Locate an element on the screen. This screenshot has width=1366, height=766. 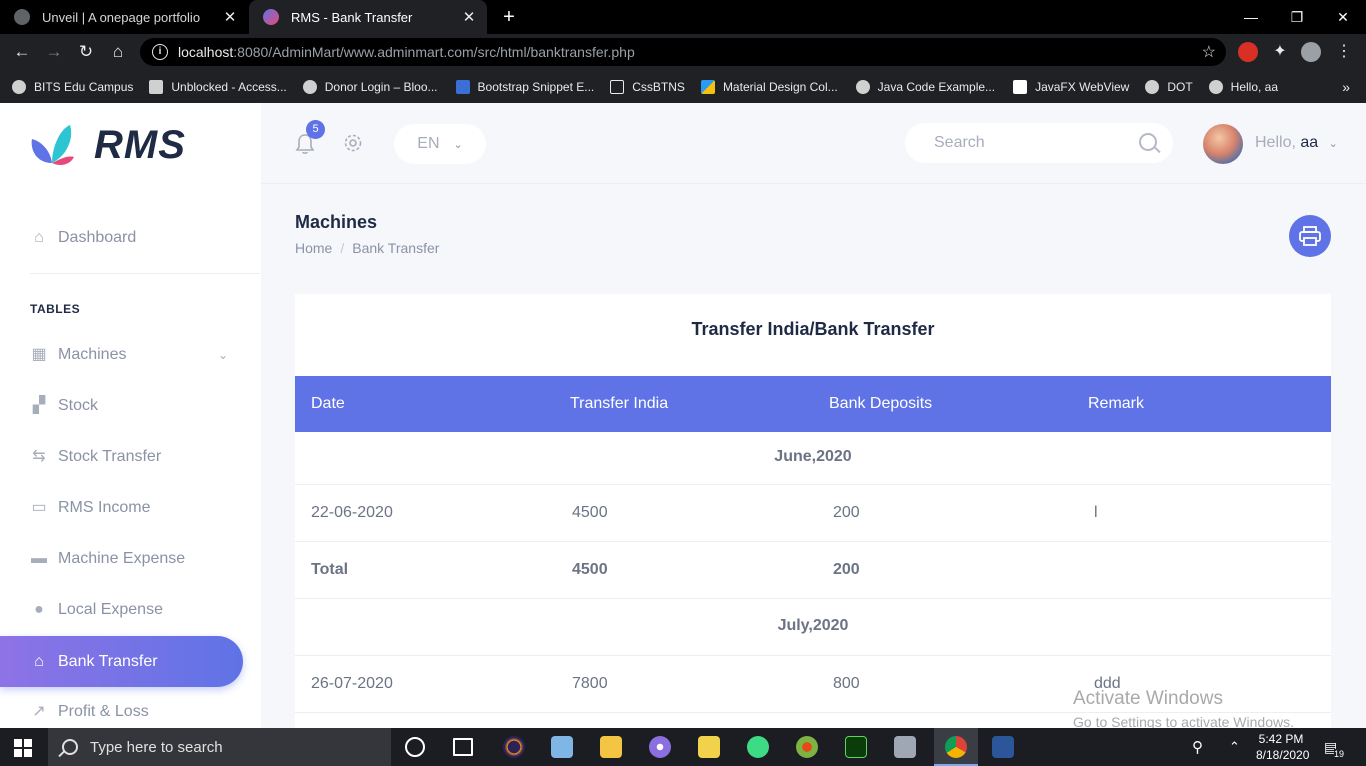
sidebar-item-label: Stock is located at coordinates (78, 405).